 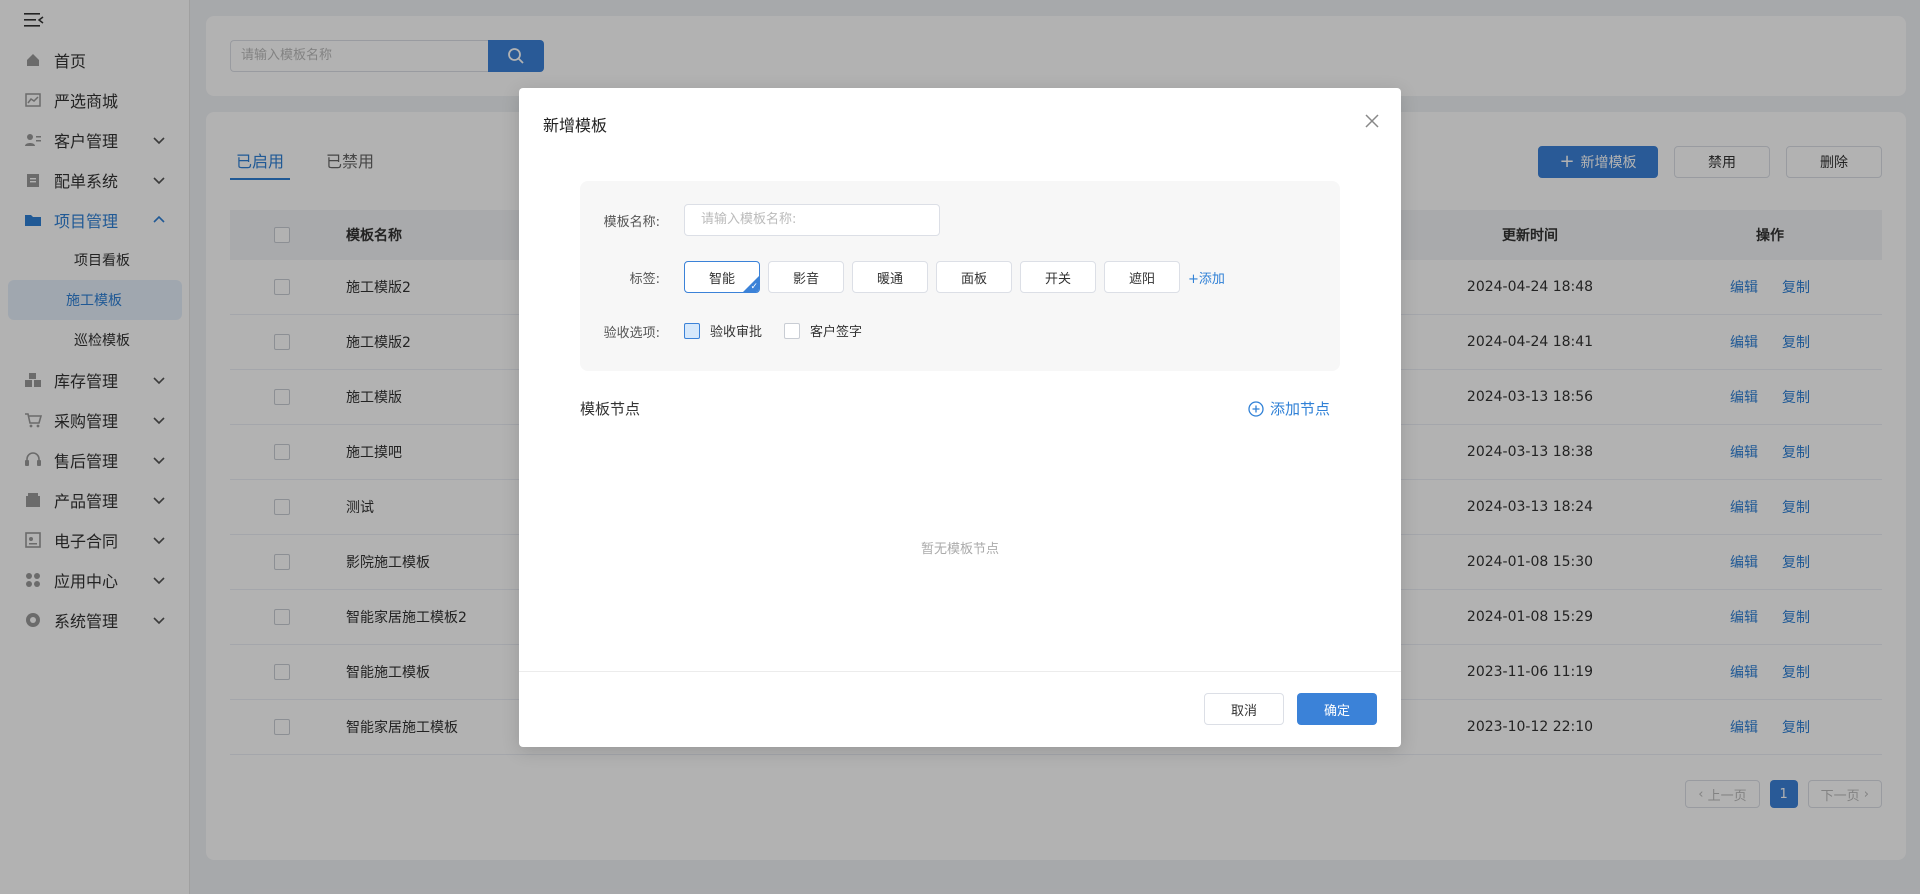 I want to click on tag-label: 智能, so click(x=721, y=279).